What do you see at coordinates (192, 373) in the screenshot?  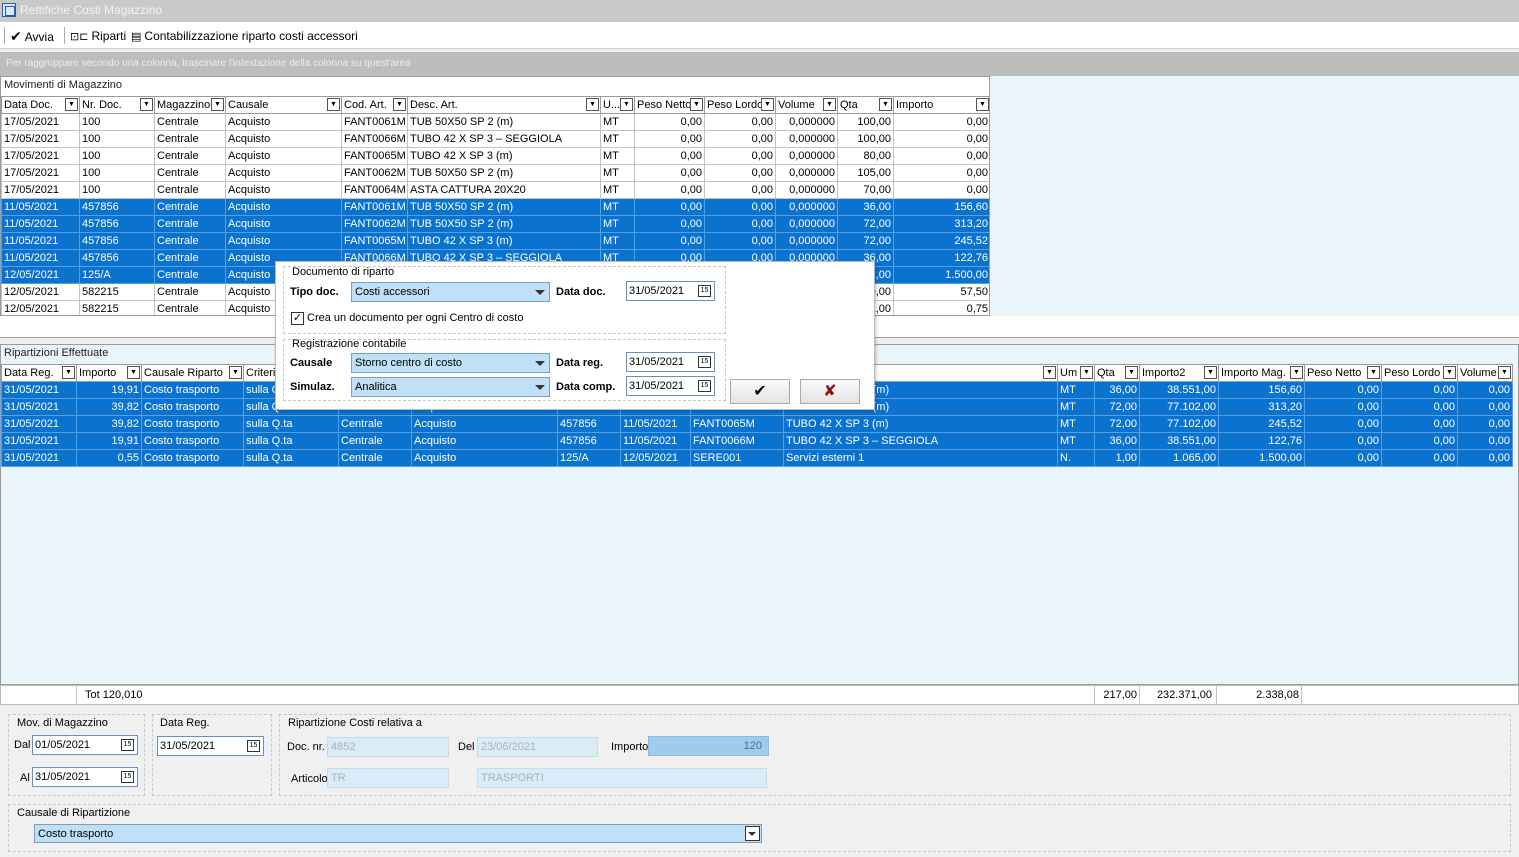 I see `column-header: Causale Riparto ▼` at bounding box center [192, 373].